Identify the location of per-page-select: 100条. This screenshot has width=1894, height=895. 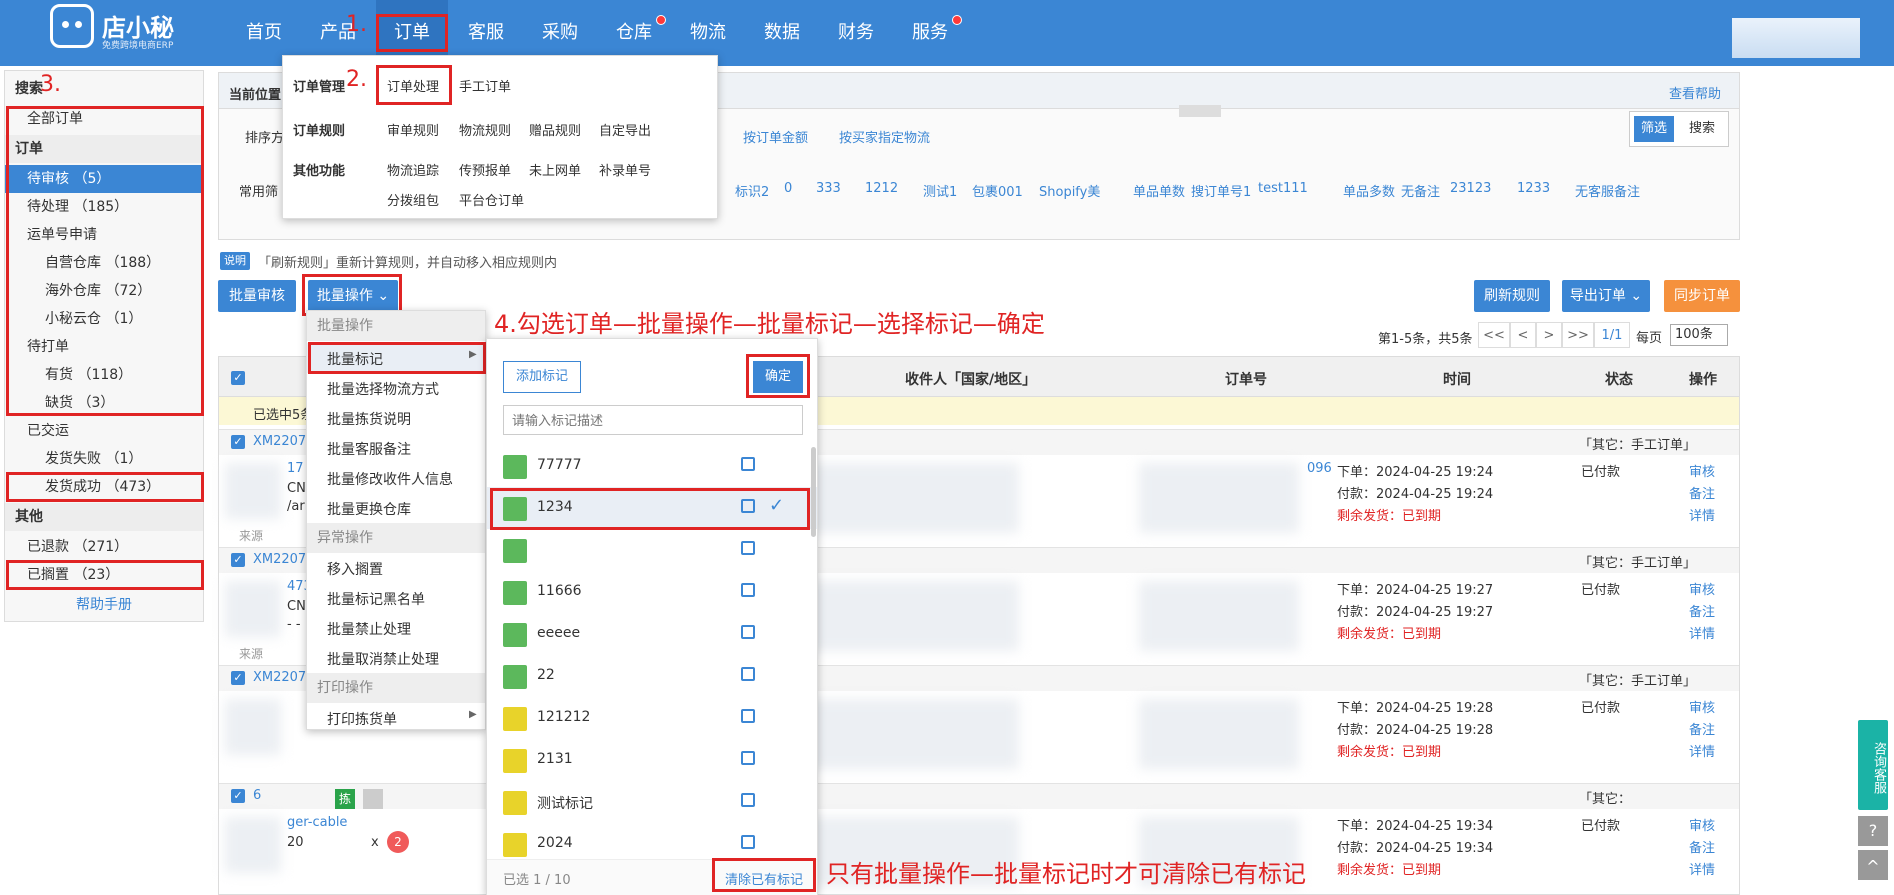
(1699, 335).